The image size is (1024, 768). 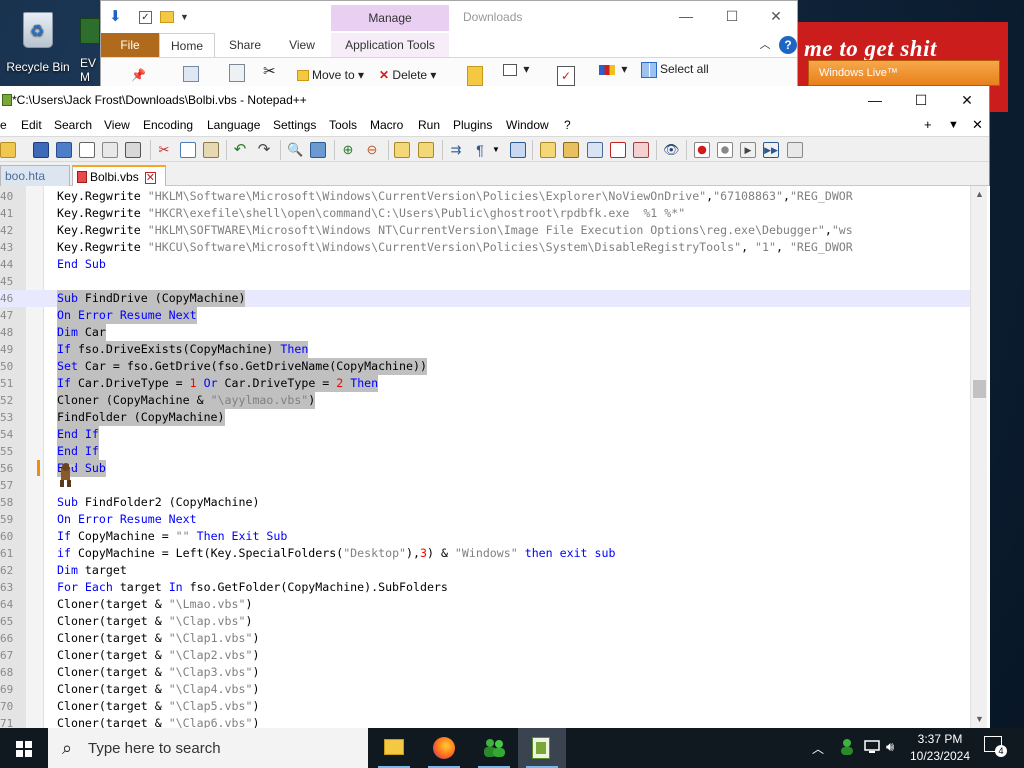 I want to click on messenger-tray-icon, so click(x=847, y=753).